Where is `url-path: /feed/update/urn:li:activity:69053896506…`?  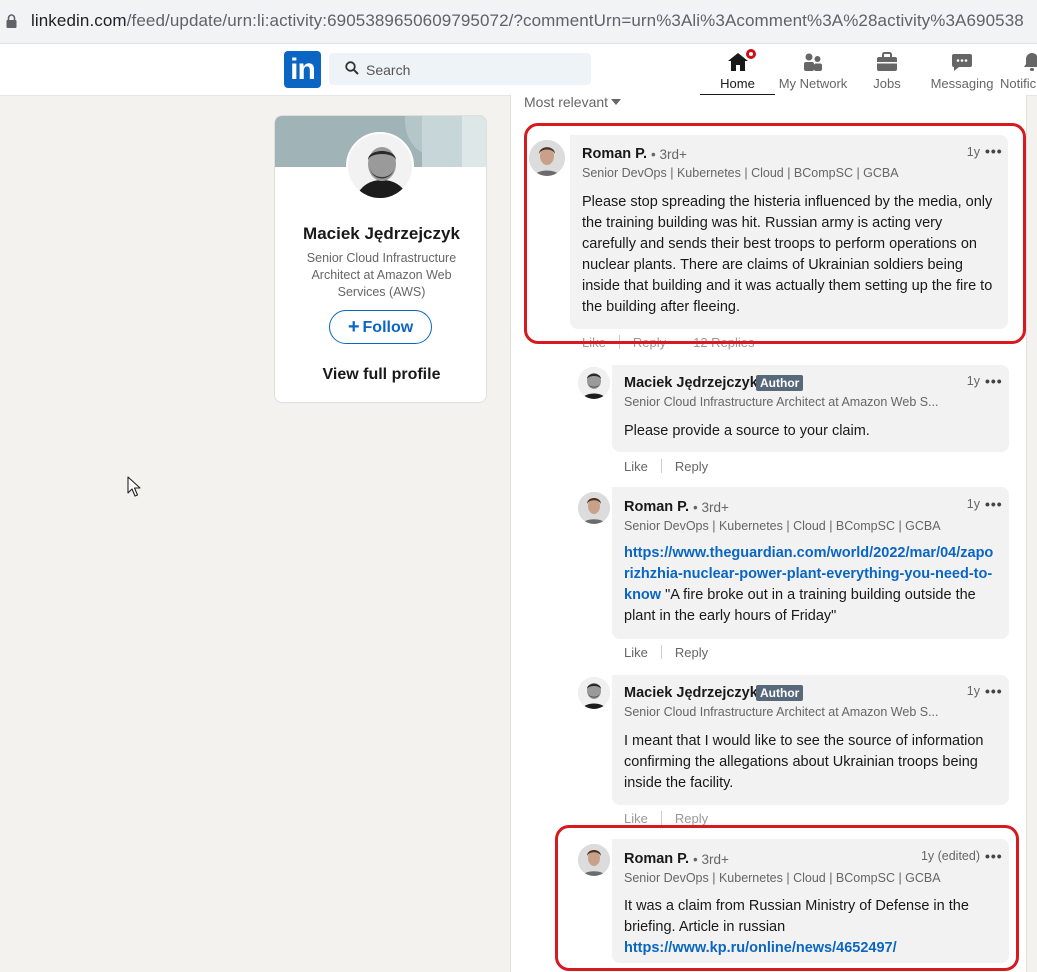
url-path: /feed/update/urn:li:activity:69053896506… is located at coordinates (575, 20).